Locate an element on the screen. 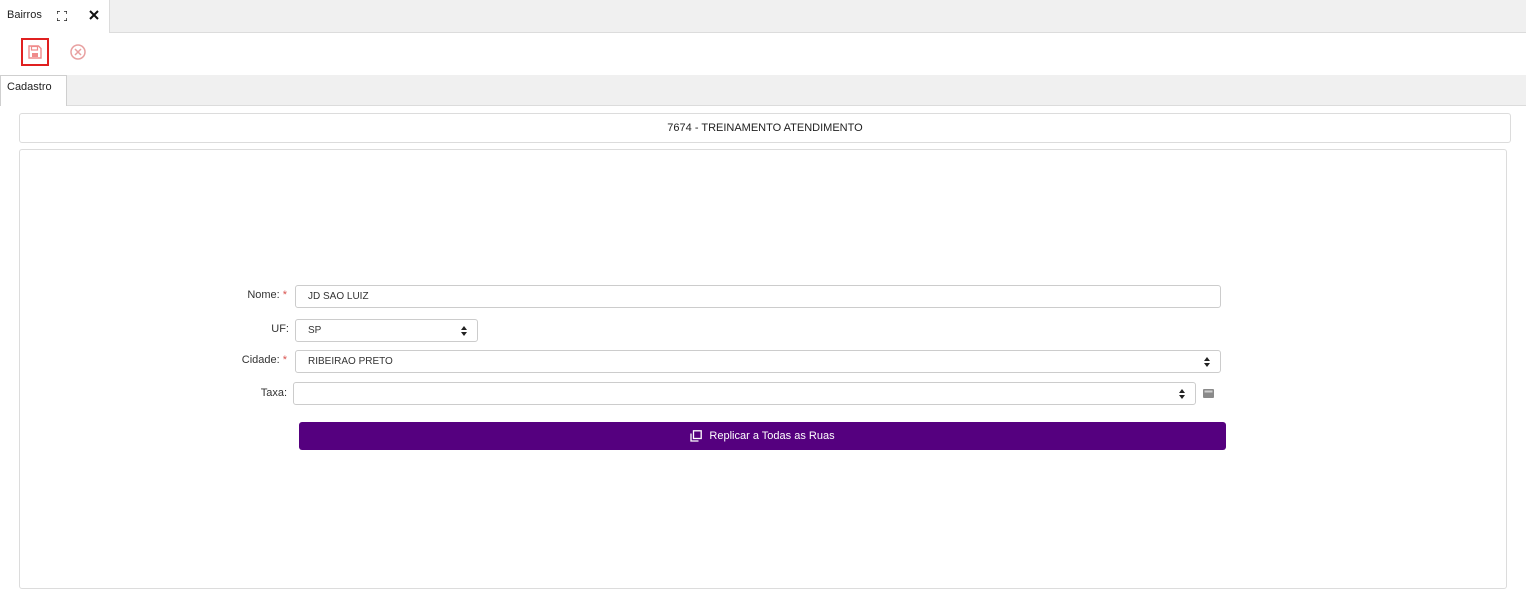 Image resolution: width=1526 pixels, height=600 pixels. nome-input: JD SAO LUIZ is located at coordinates (758, 296).